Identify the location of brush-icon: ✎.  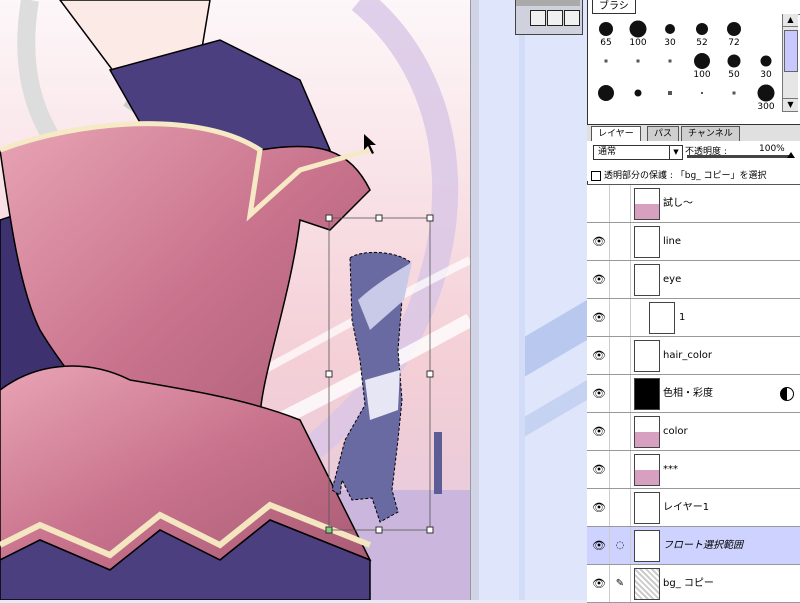
(620, 583).